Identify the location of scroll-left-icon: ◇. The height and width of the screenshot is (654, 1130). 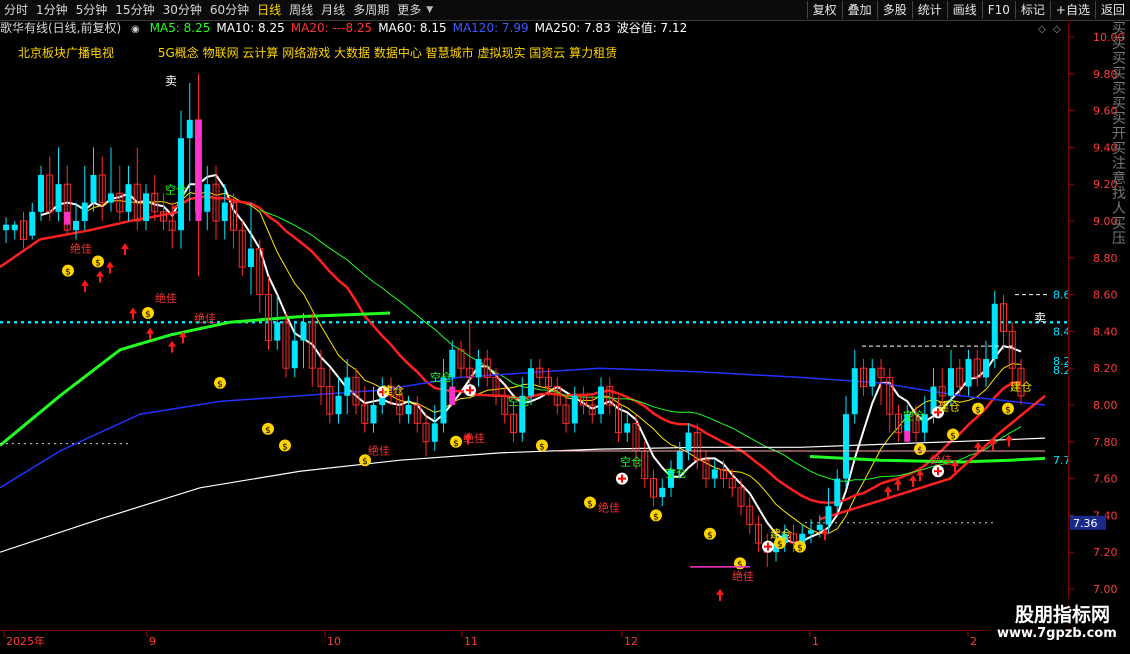
(1042, 29).